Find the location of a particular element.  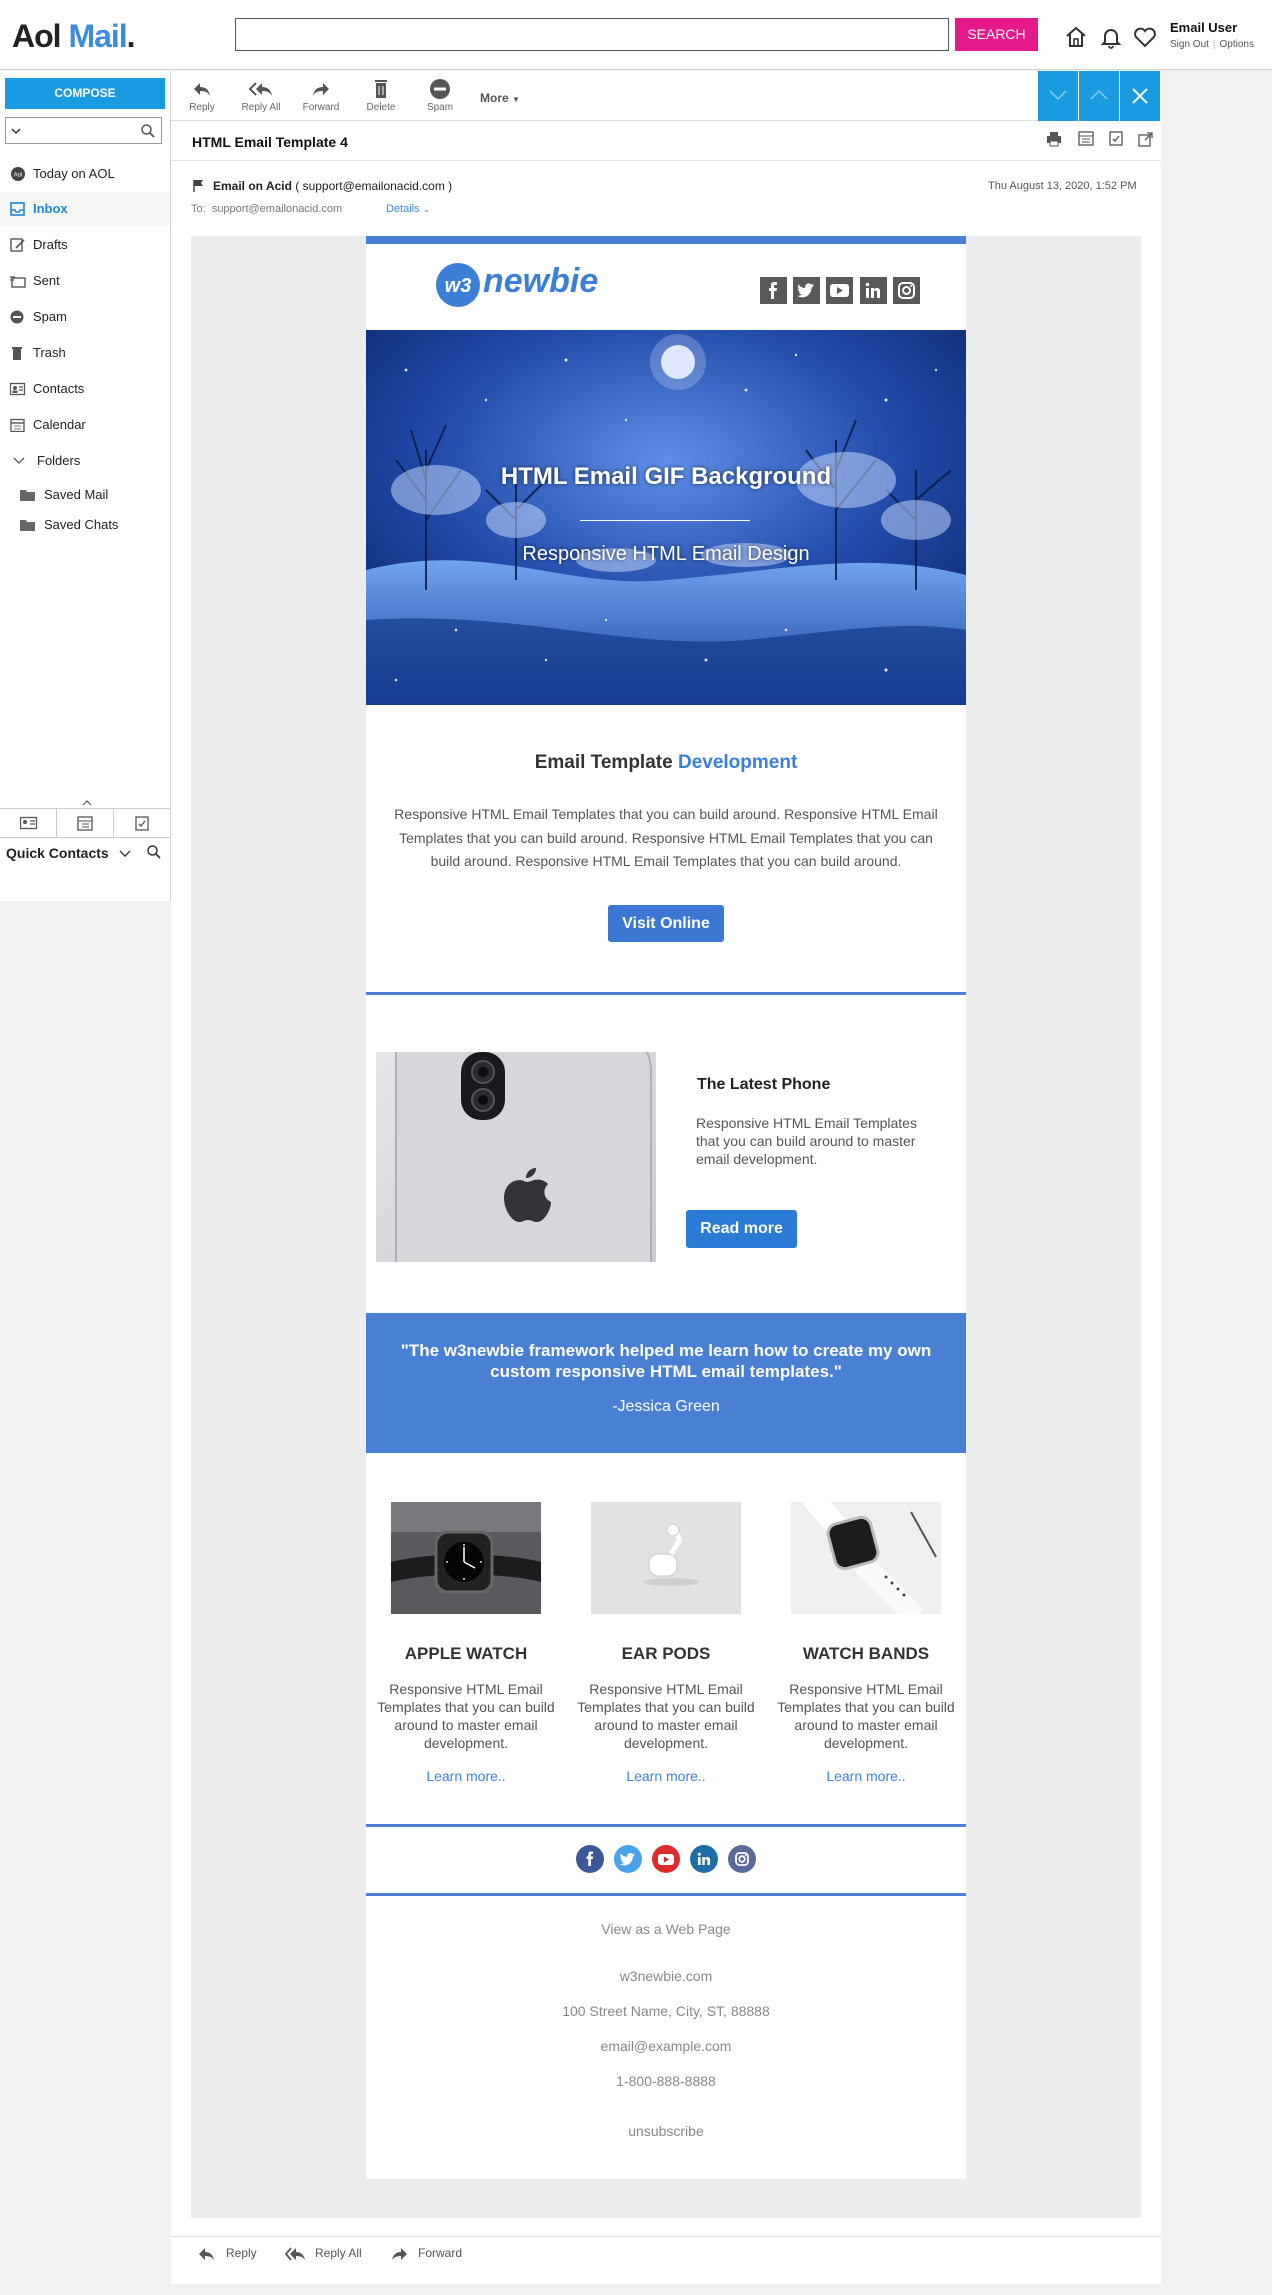

w3-logo-badge: w3 is located at coordinates (458, 285).